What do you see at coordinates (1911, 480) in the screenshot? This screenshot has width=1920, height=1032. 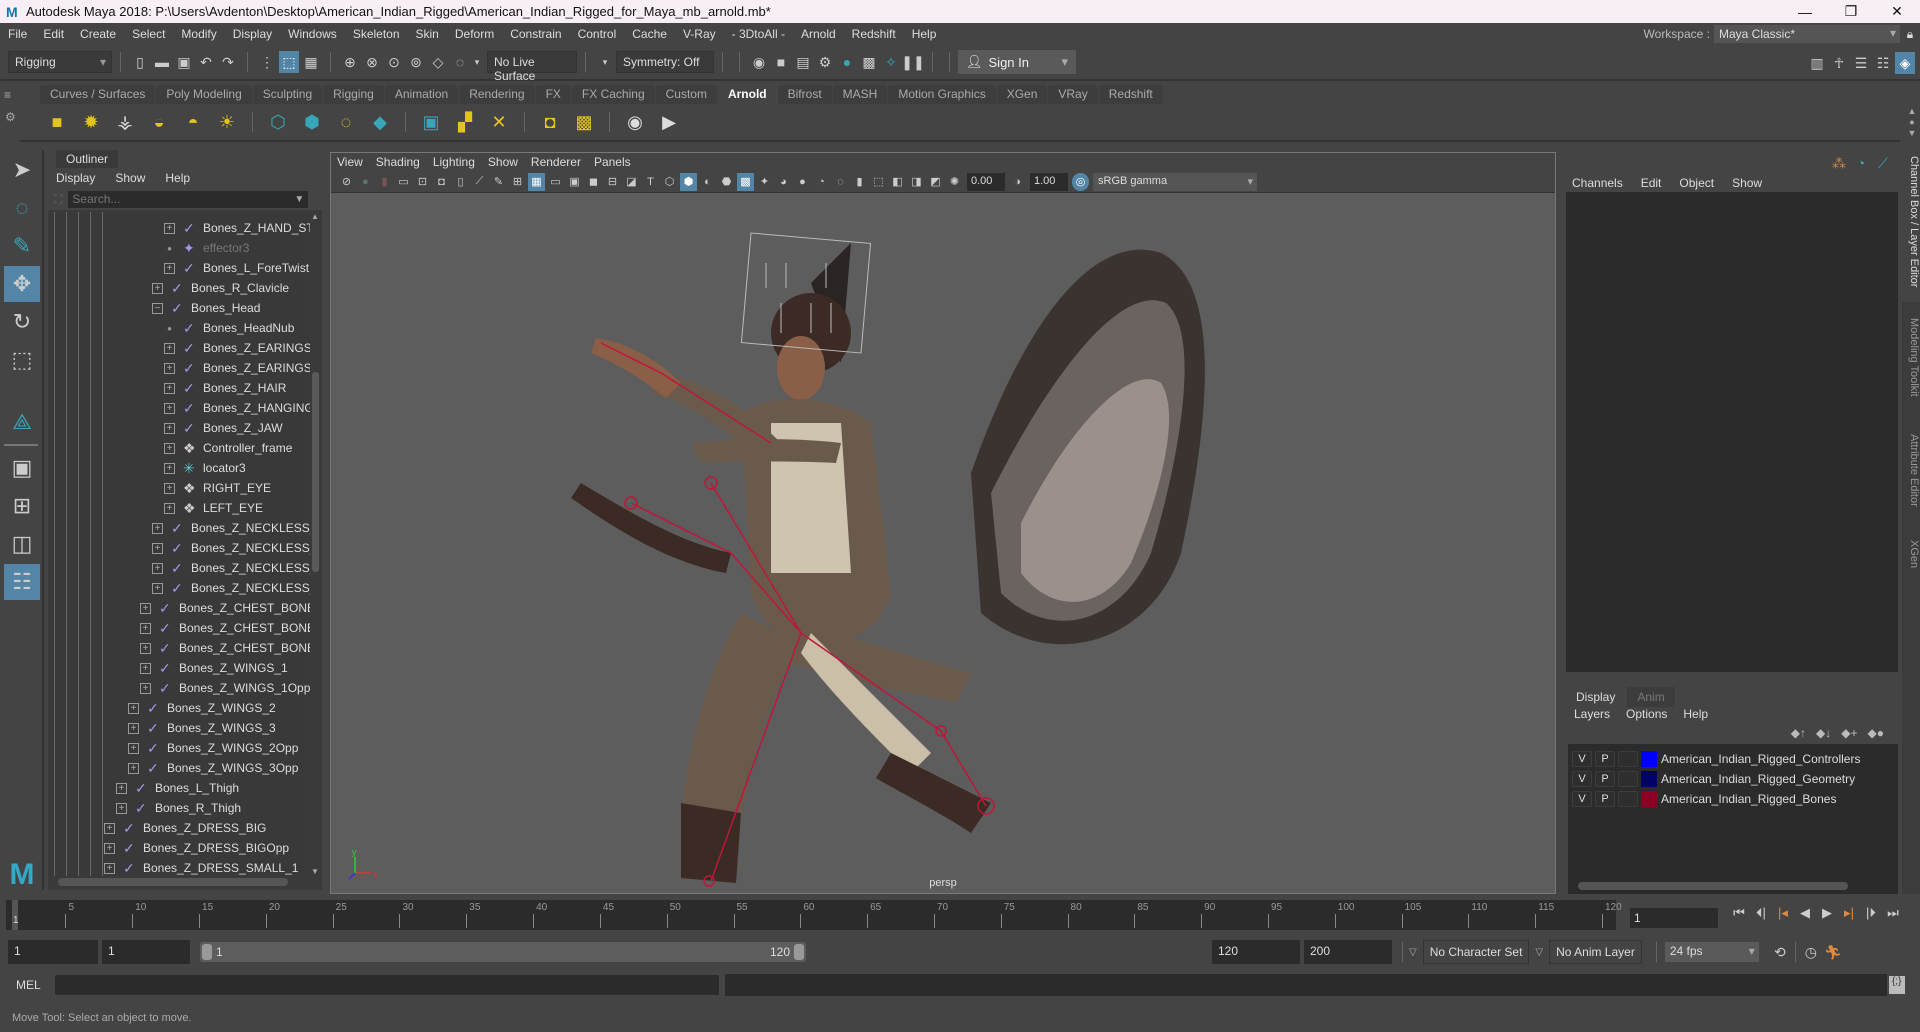 I see `side-tab-attribute-editor: Attribute Editor` at bounding box center [1911, 480].